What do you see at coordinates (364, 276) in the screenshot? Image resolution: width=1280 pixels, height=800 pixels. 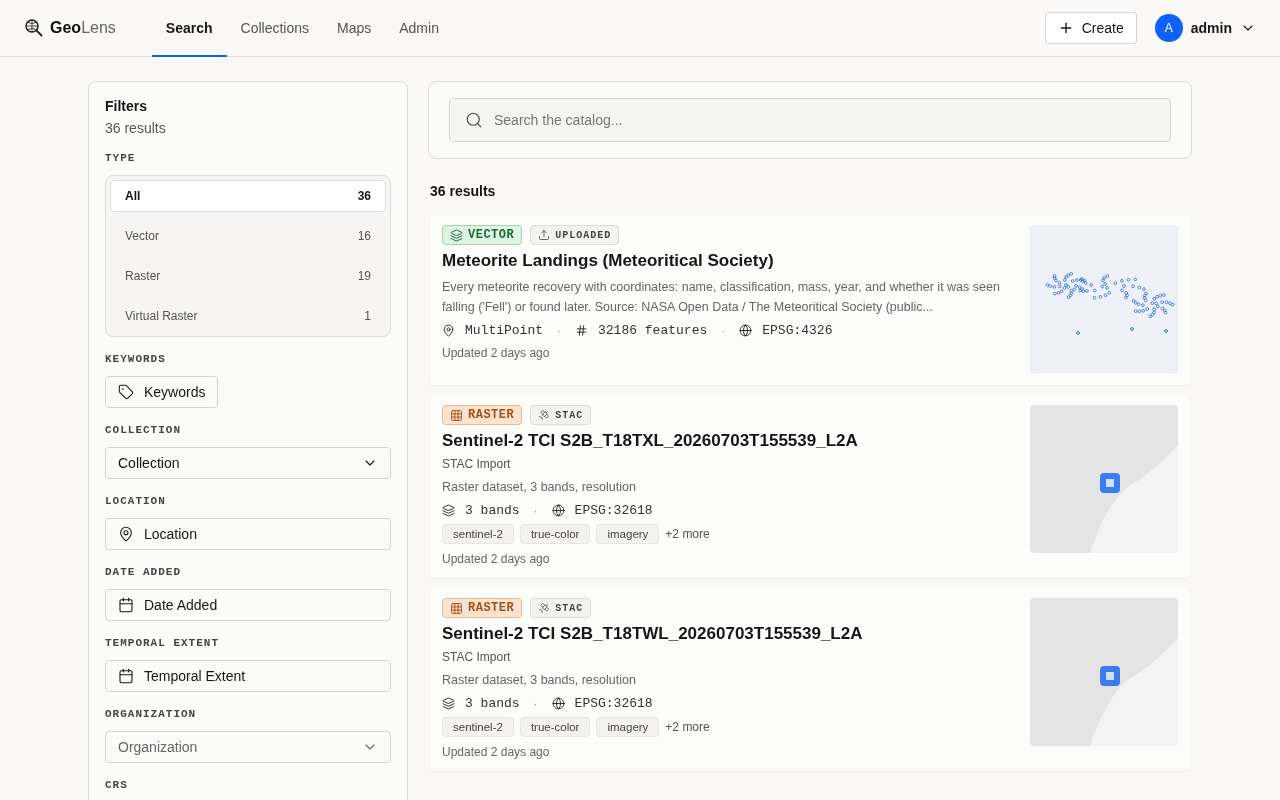 I see `option-count: 19` at bounding box center [364, 276].